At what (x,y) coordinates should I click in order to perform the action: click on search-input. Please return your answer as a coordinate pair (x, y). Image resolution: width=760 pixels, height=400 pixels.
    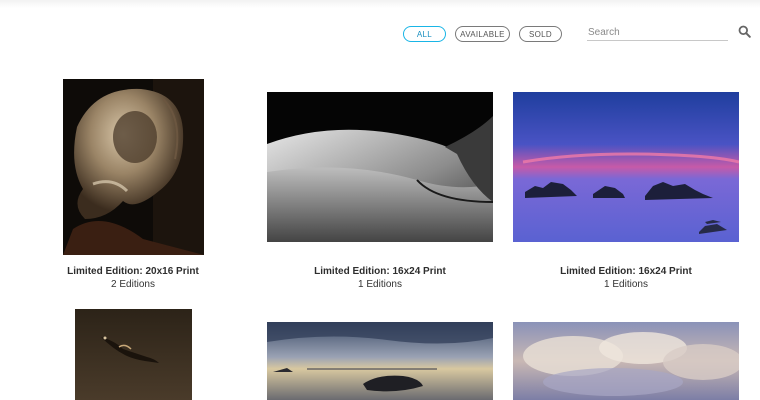
    Looking at the image, I should click on (657, 32).